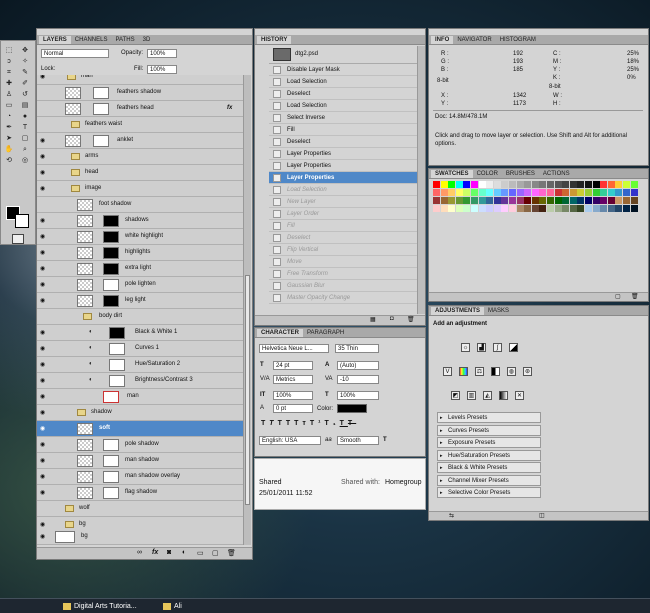 The image size is (650, 613). What do you see at coordinates (140, 381) in the screenshot?
I see `layer-row: ◉ ◐ Brightness/Contrast 3` at bounding box center [140, 381].